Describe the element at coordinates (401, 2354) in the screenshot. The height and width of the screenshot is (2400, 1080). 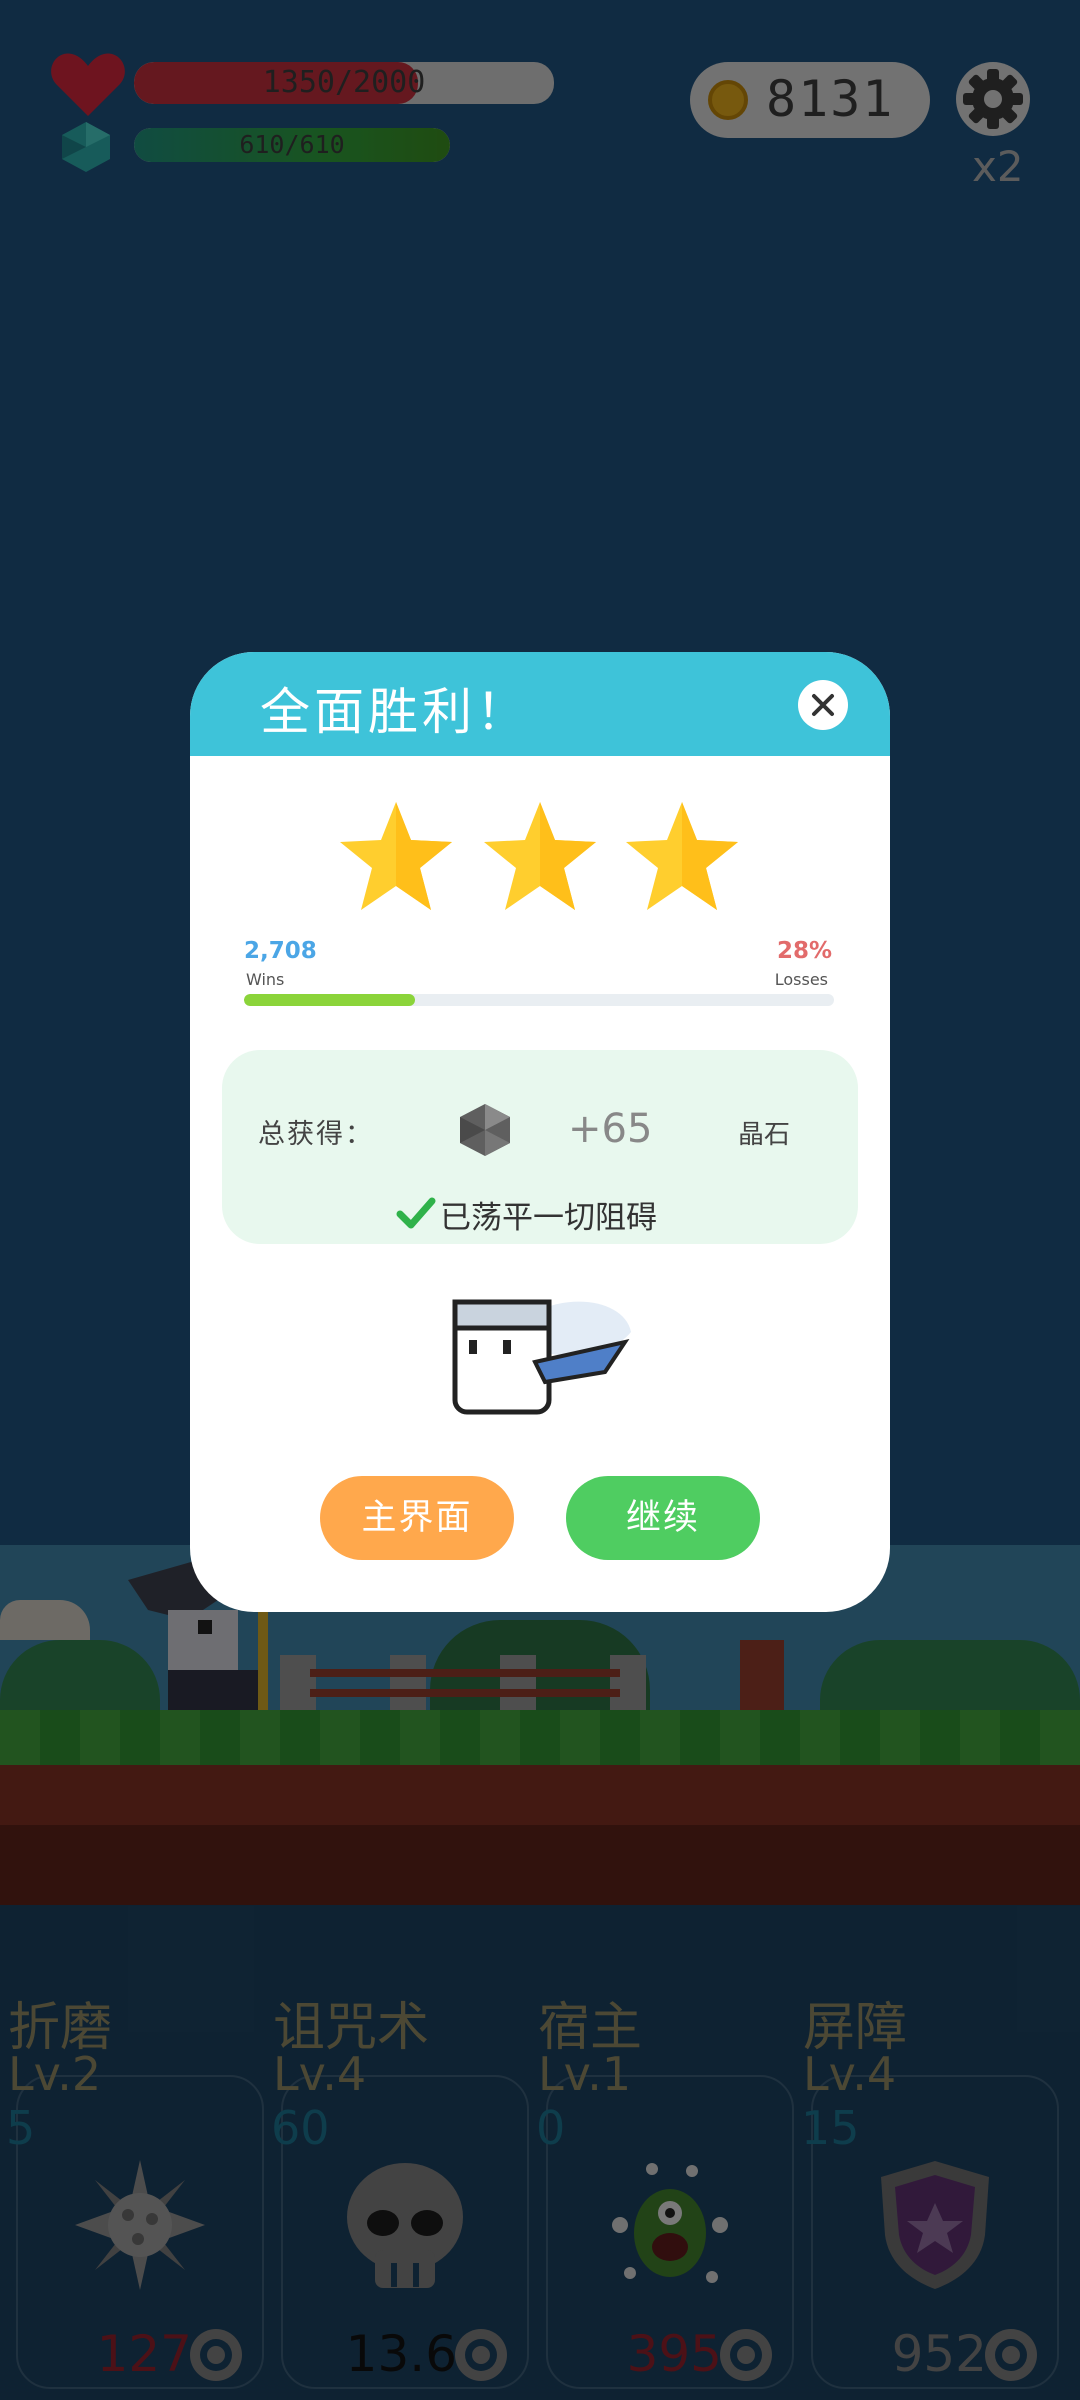
I see `skill-cost: 13.6` at that location.